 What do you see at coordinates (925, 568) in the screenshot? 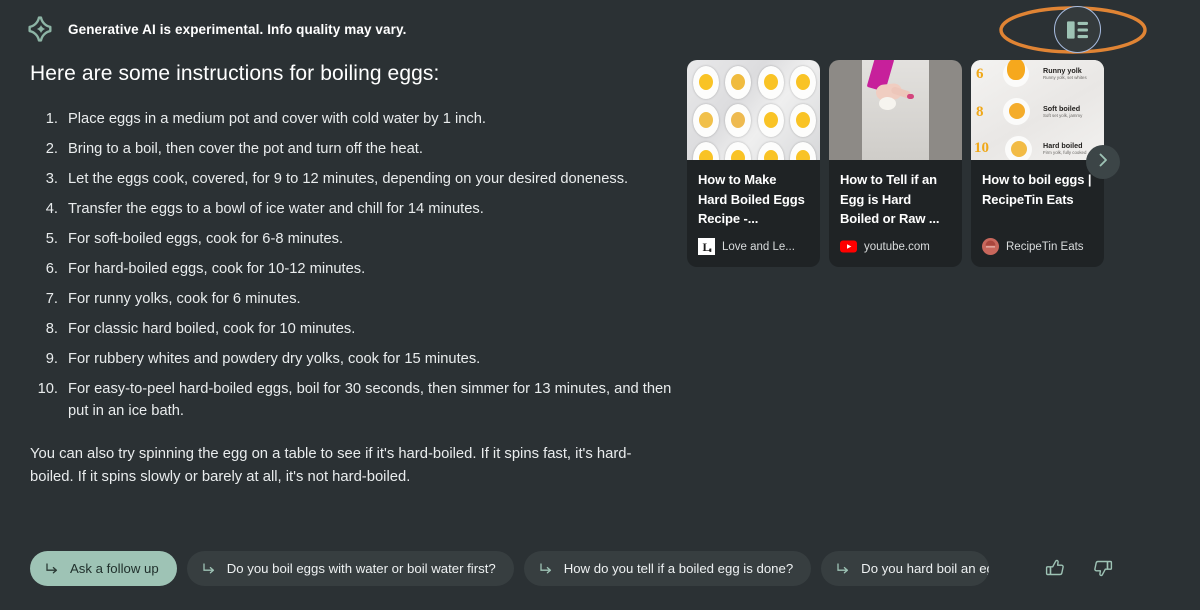
I see `chip-label: Do you hard boil an egg` at bounding box center [925, 568].